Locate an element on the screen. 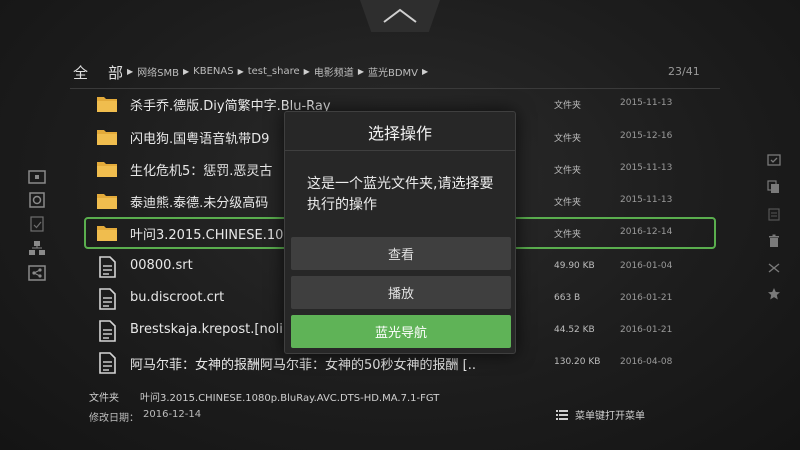 This screenshot has height=450, width=800. dialog-divider is located at coordinates (400, 150).